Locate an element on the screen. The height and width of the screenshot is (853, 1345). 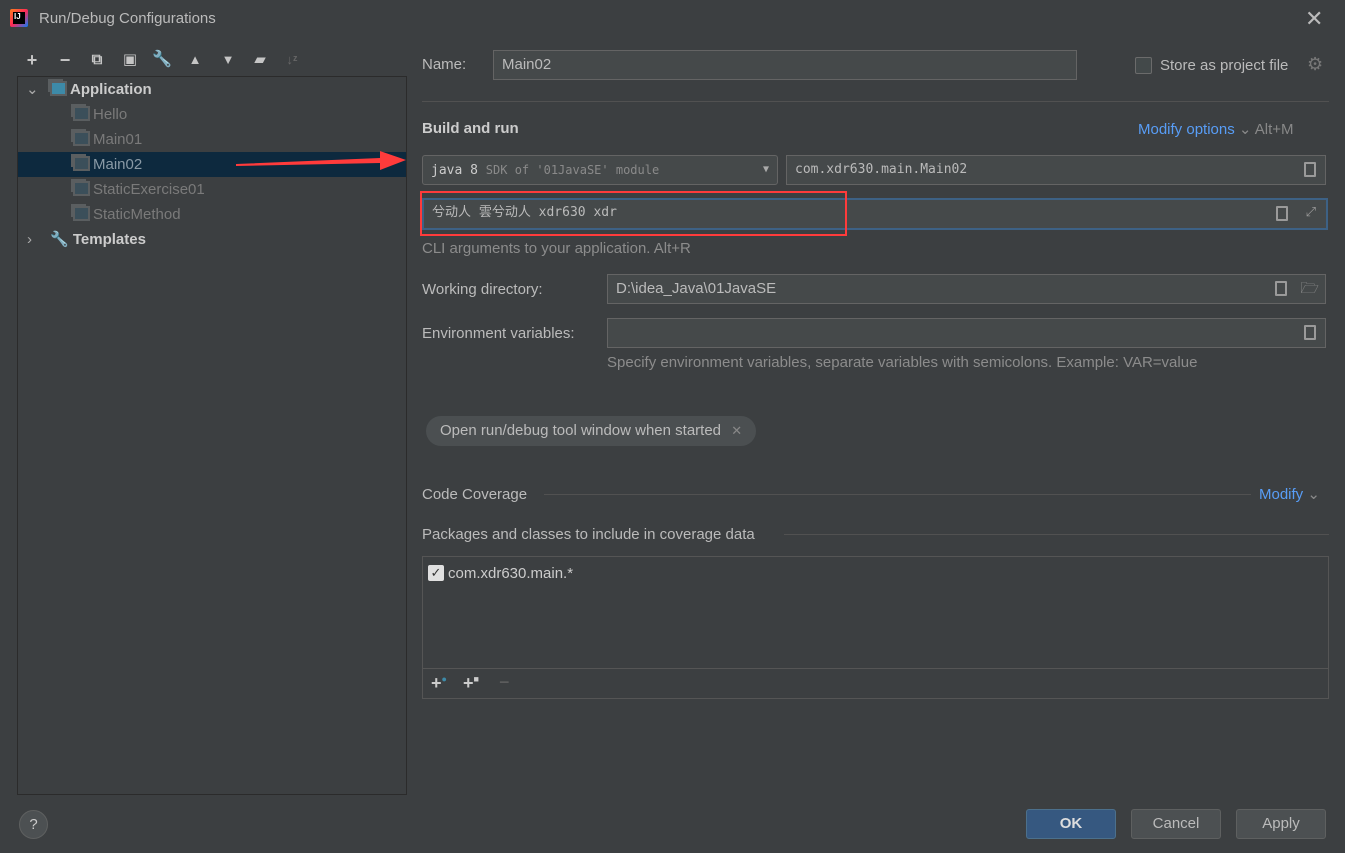
sort-icon: ↓ᶻ is located at coordinates (292, 60).